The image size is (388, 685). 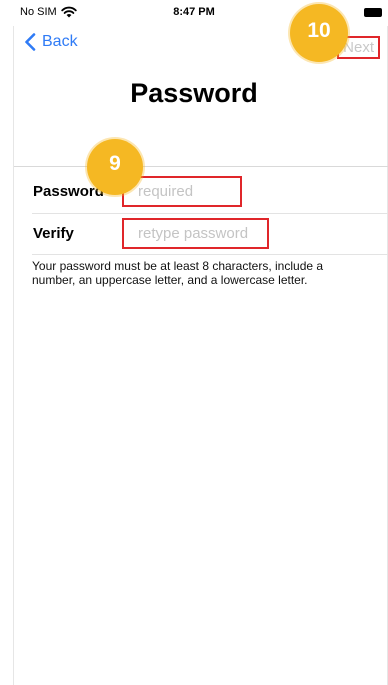 What do you see at coordinates (13, 355) in the screenshot?
I see `frame-border-left` at bounding box center [13, 355].